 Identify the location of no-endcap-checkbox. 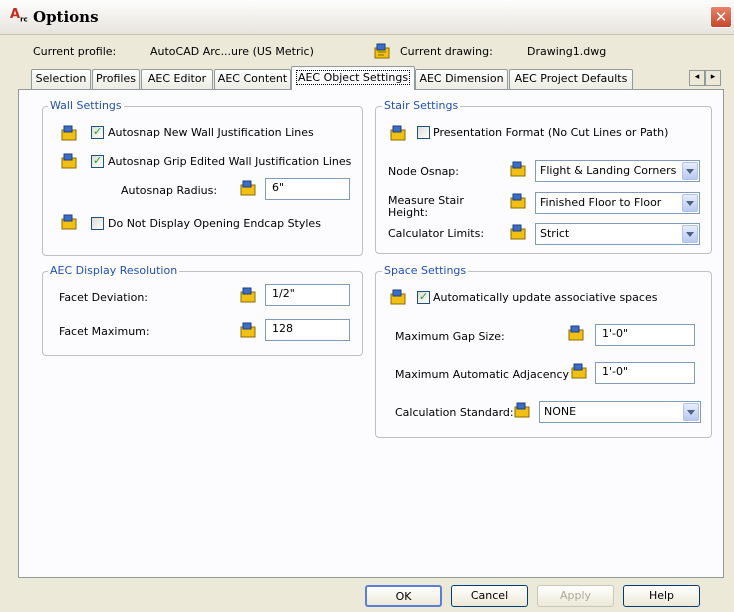
(97, 223).